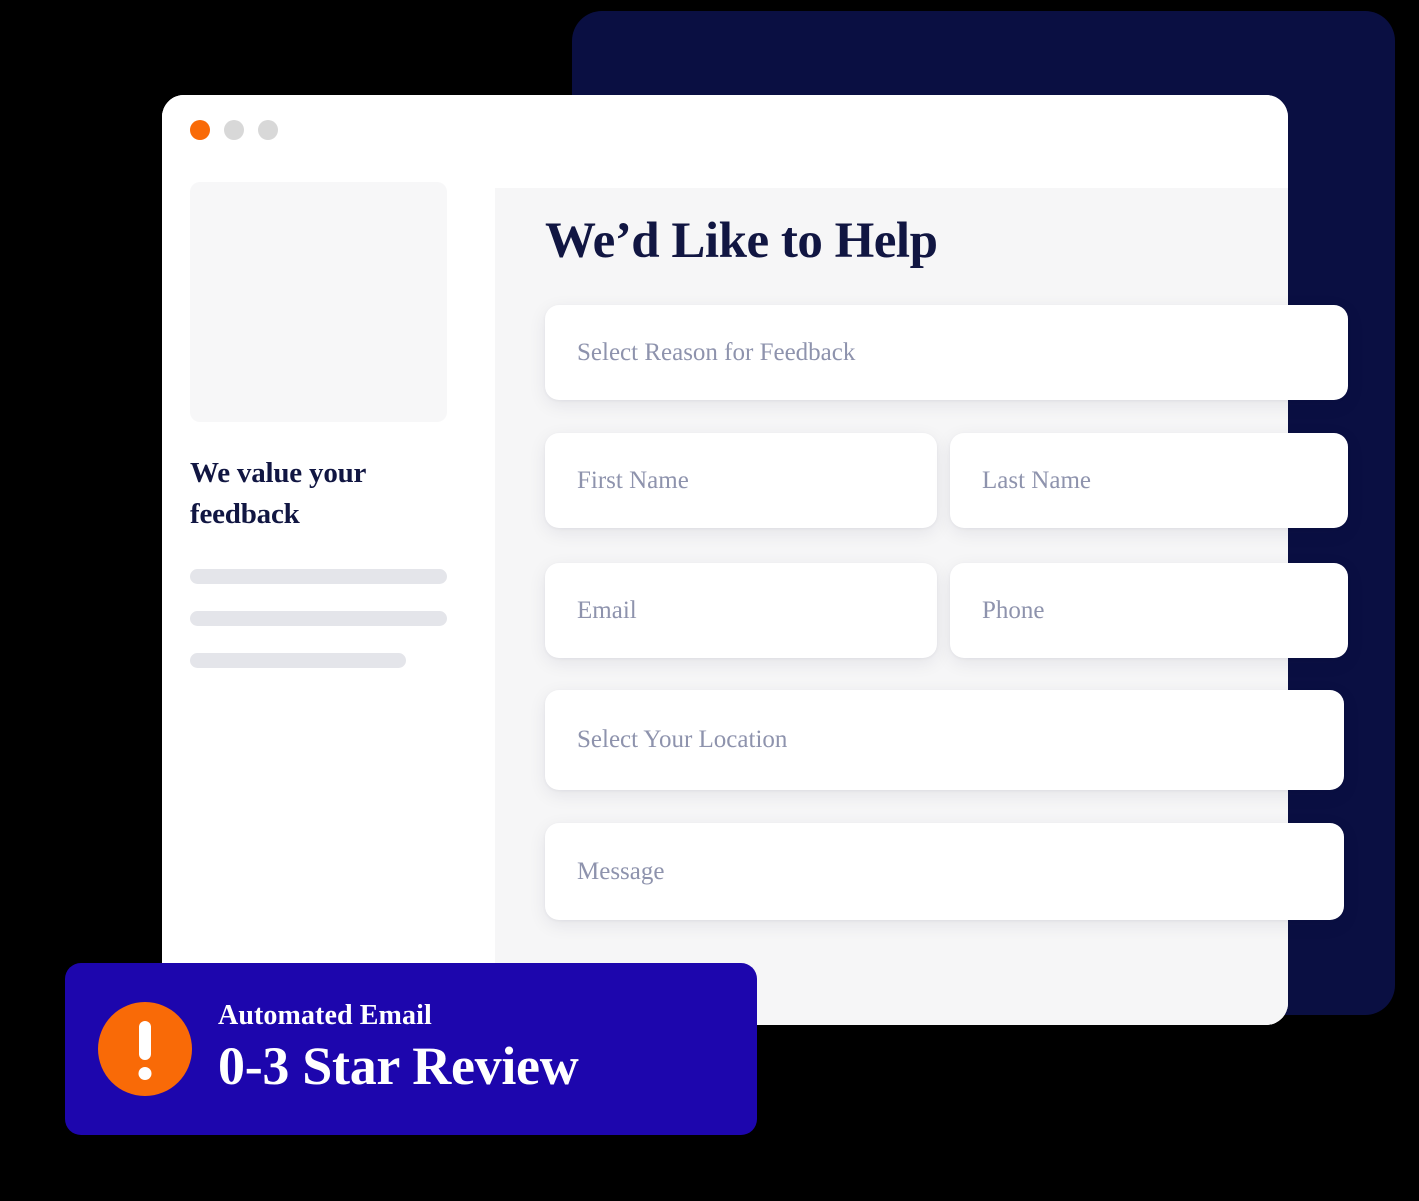  I want to click on maximize-dot, so click(268, 130).